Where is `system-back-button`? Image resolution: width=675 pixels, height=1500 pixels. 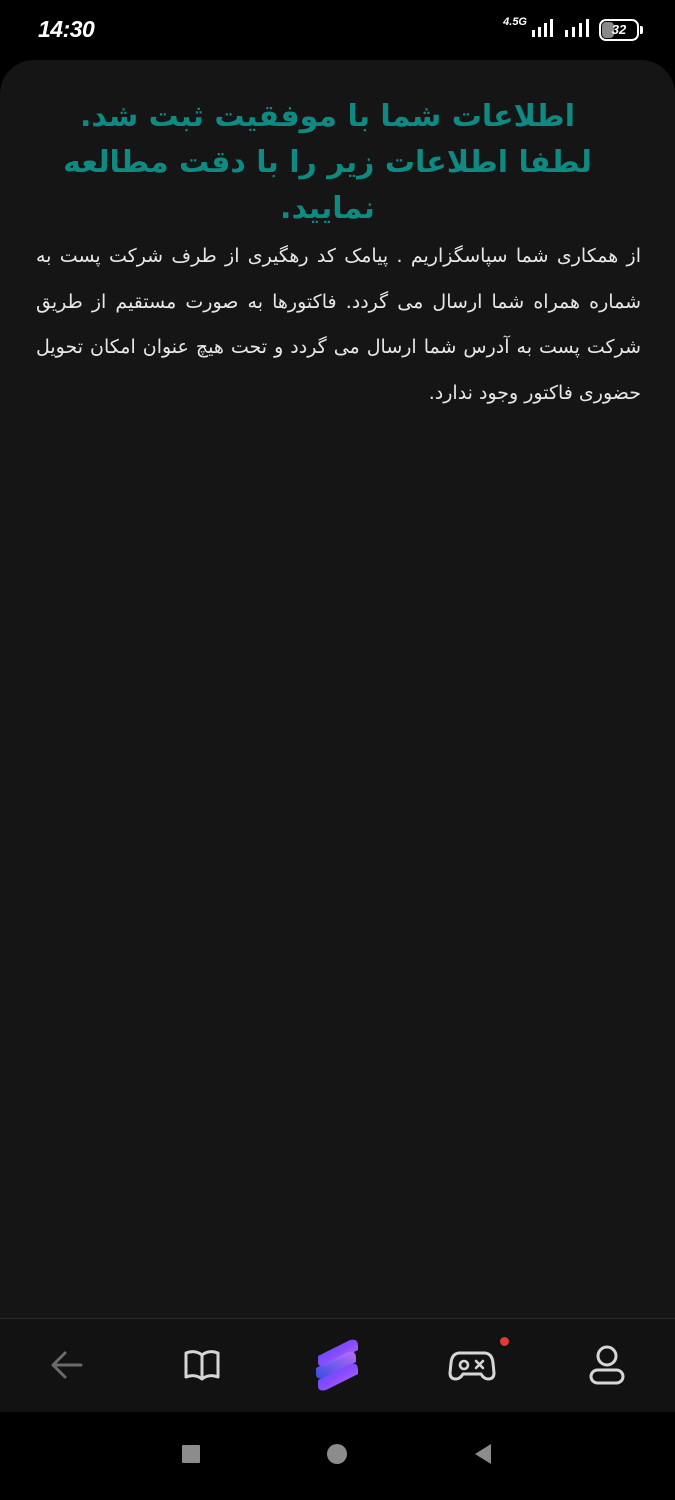
system-back-button is located at coordinates (483, 1456).